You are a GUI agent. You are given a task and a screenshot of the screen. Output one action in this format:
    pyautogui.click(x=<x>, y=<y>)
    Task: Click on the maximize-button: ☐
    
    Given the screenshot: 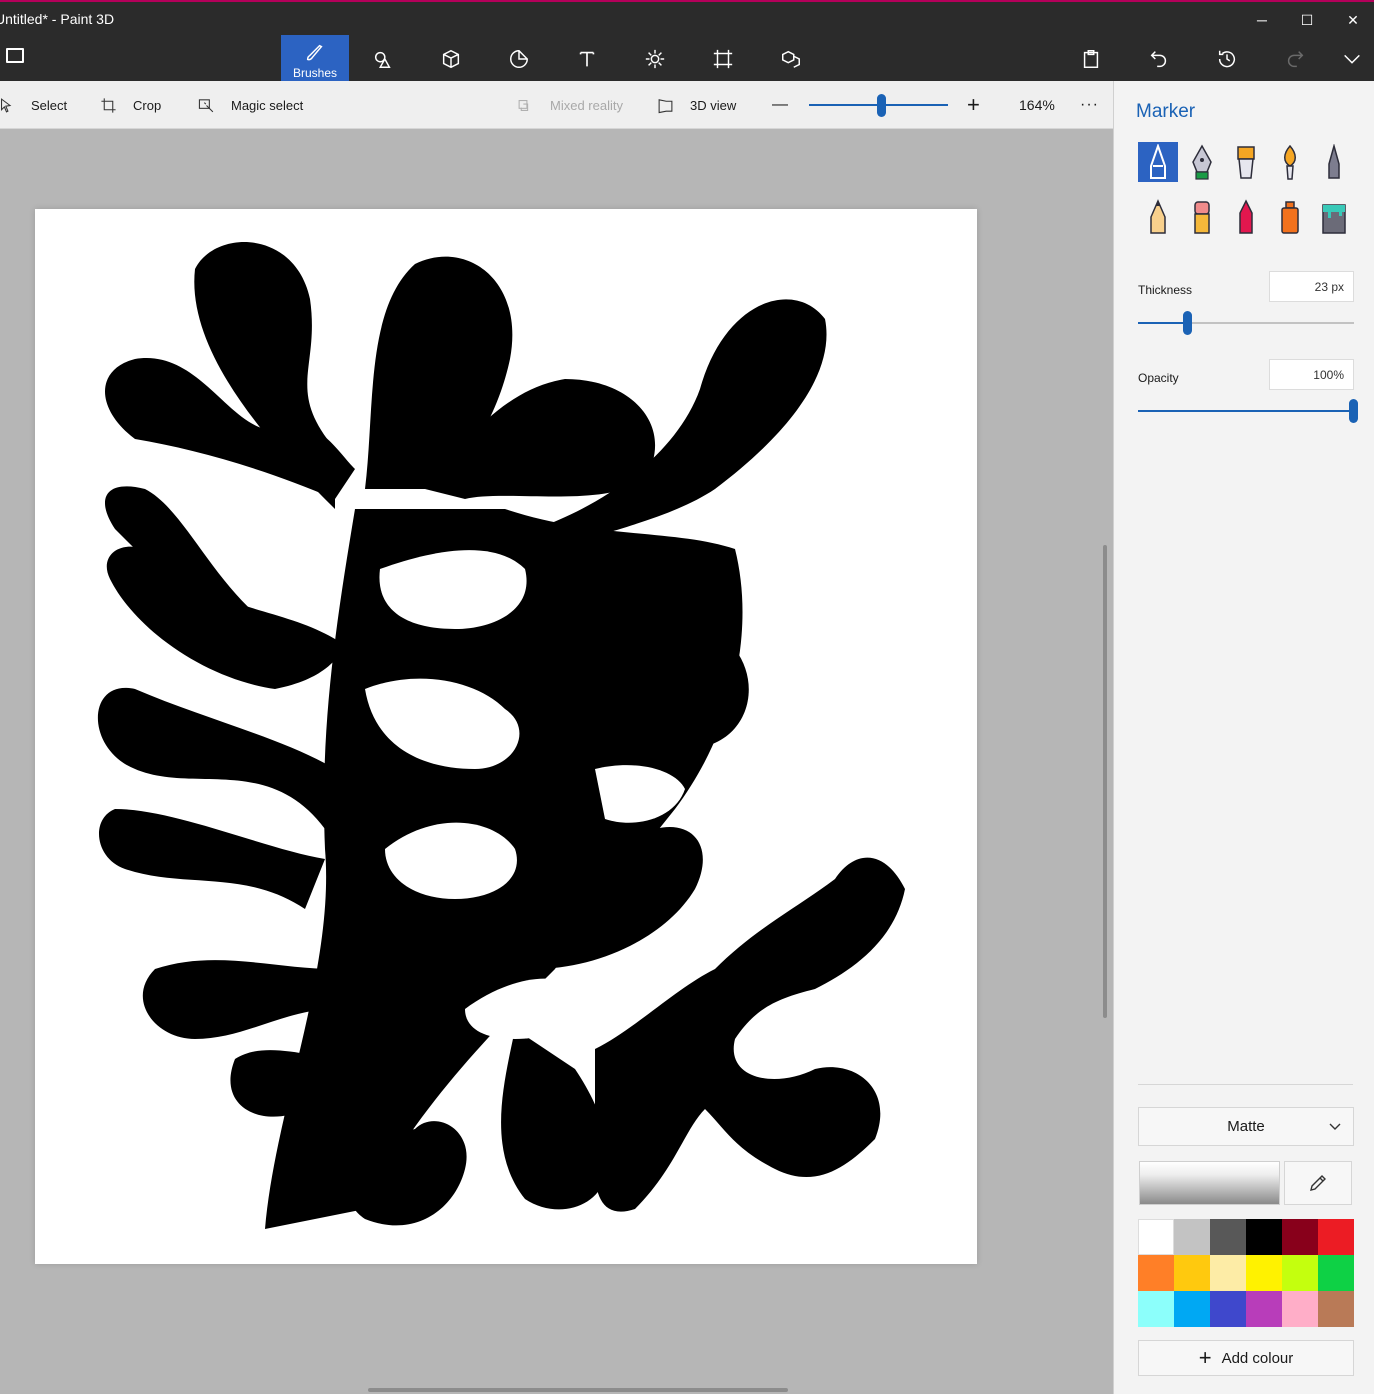 What is the action you would take?
    pyautogui.click(x=1307, y=20)
    